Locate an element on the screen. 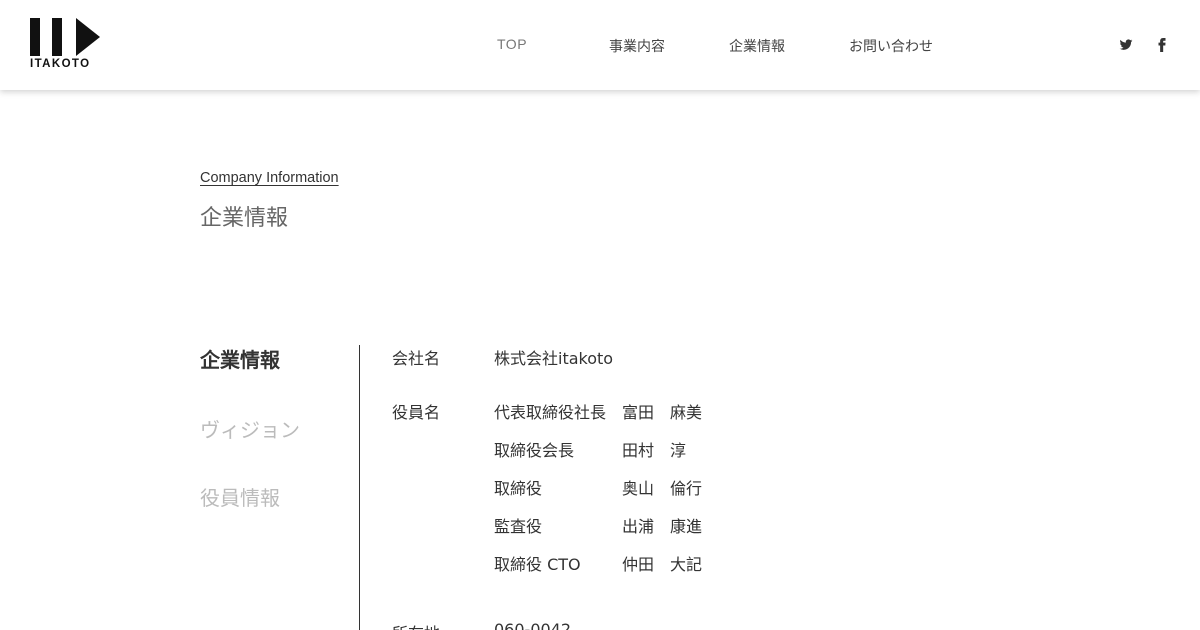 This screenshot has width=1200, height=630. itakoto-logo: ITAKOTO is located at coordinates (66, 45).